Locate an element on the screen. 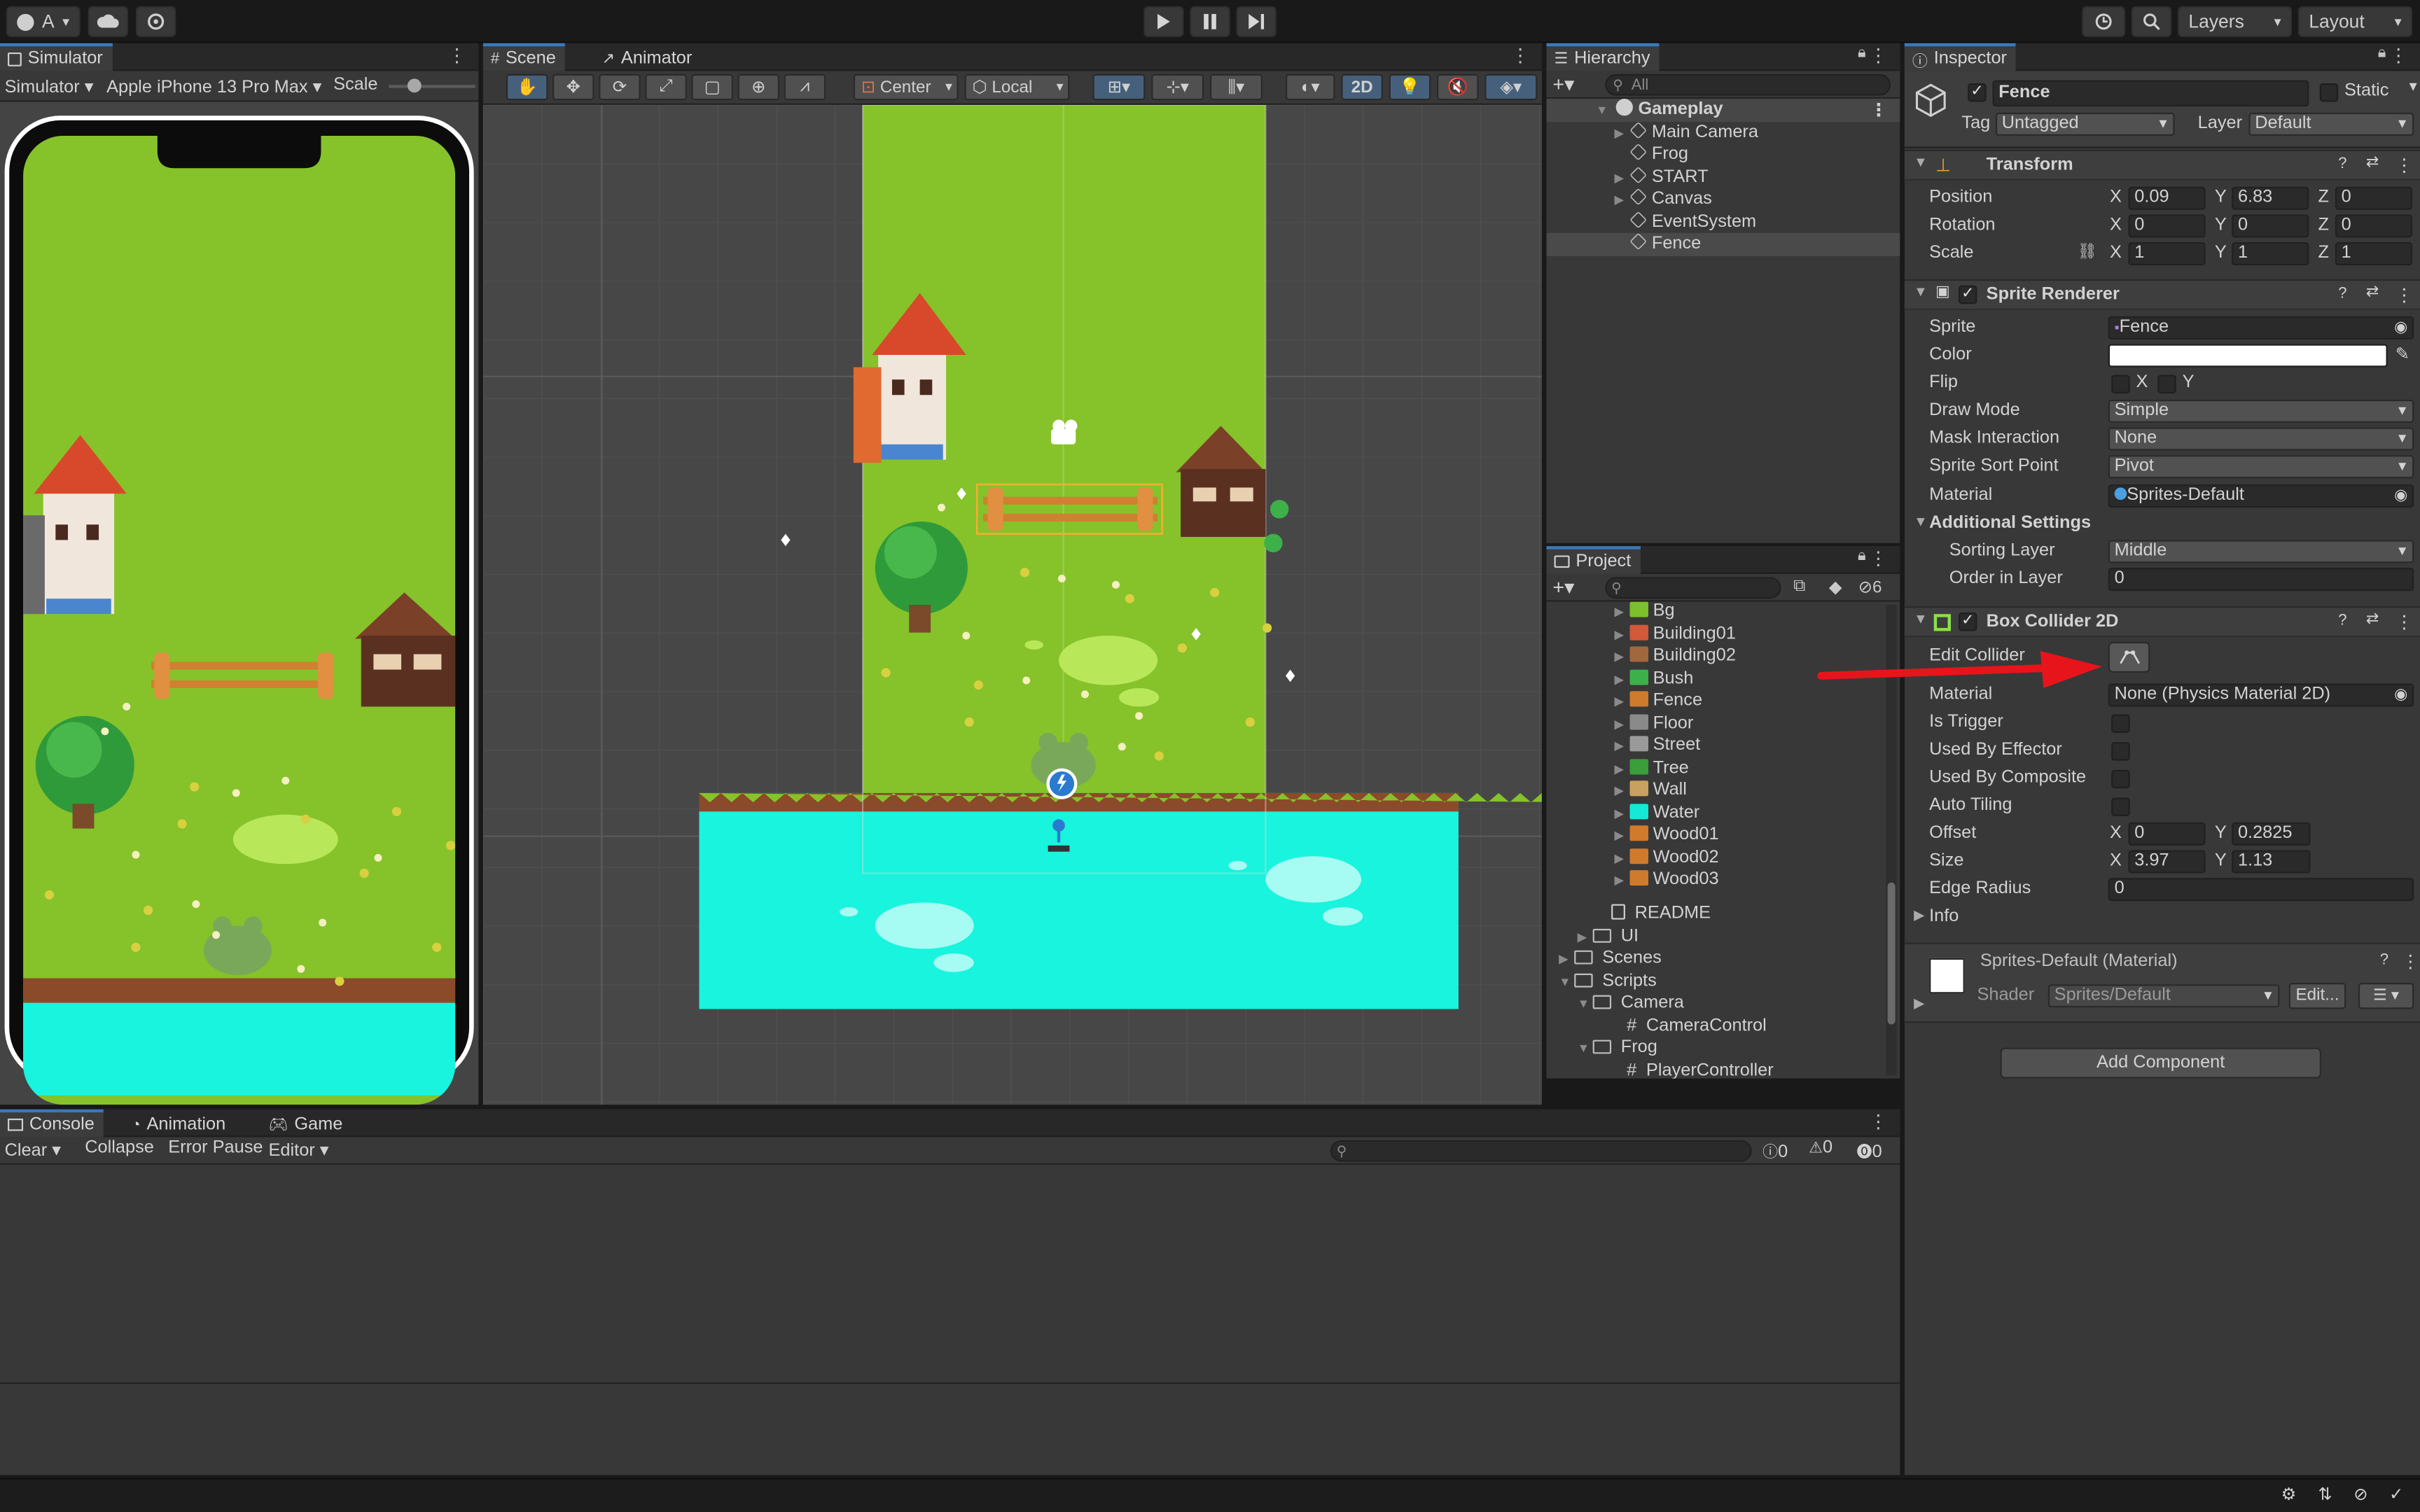 Image resolution: width=2420 pixels, height=1512 pixels. draw-mode-dropdown: Simple is located at coordinates (2261, 411).